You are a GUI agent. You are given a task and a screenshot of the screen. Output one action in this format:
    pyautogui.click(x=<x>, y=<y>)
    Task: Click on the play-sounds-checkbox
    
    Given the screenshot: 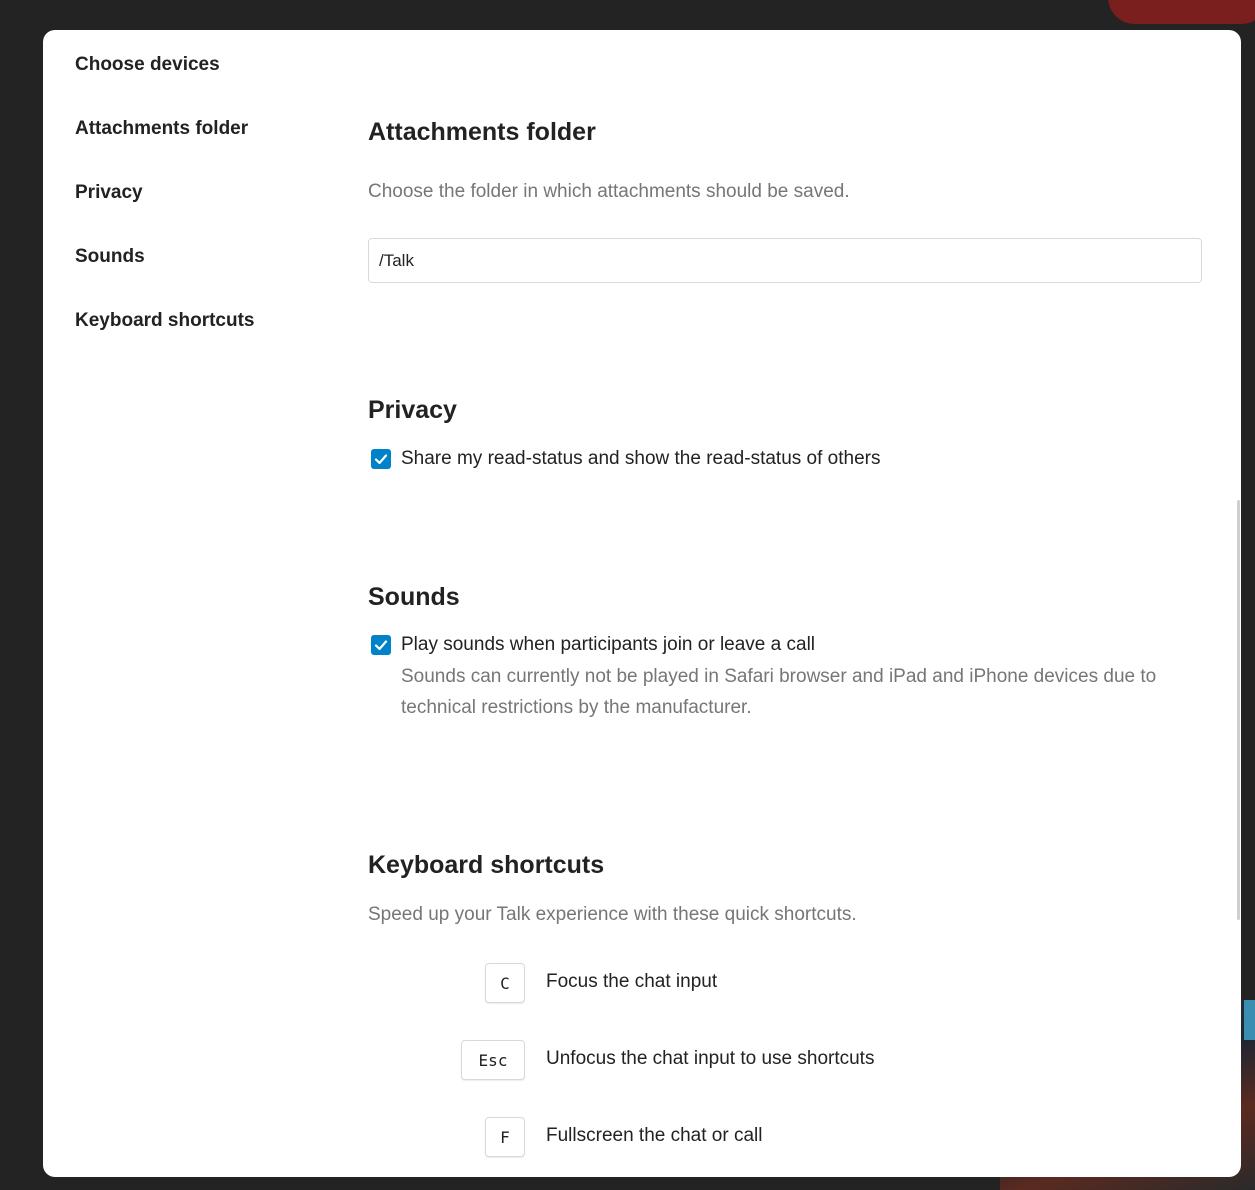 What is the action you would take?
    pyautogui.click(x=381, y=645)
    